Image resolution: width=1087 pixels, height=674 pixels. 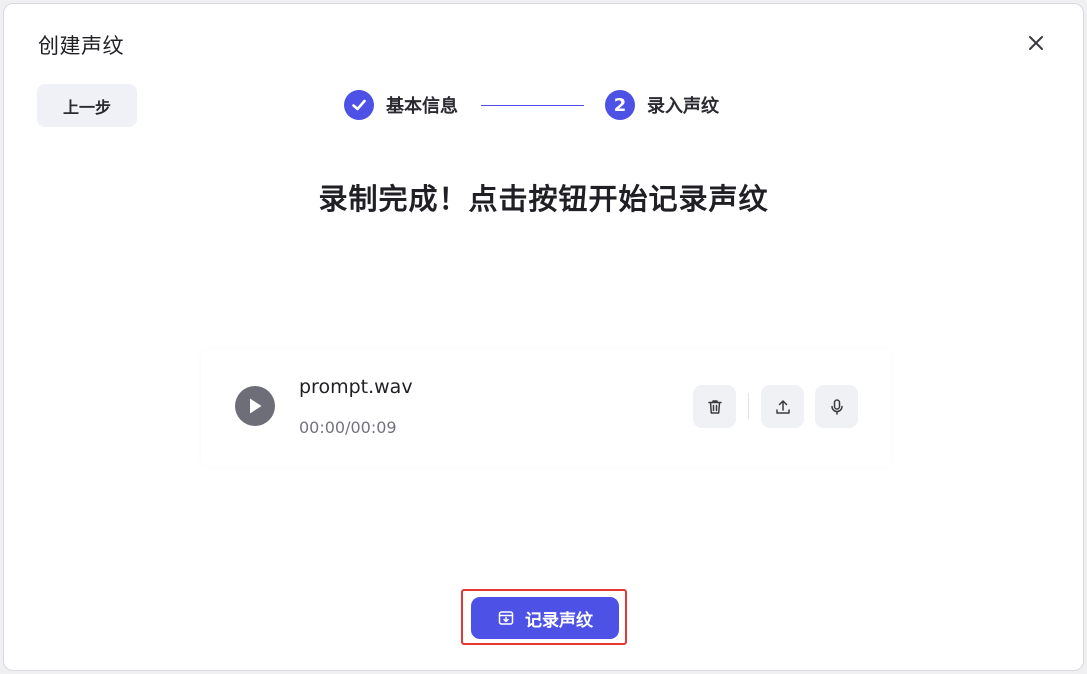 I want to click on step-completed-indicator, so click(x=359, y=105).